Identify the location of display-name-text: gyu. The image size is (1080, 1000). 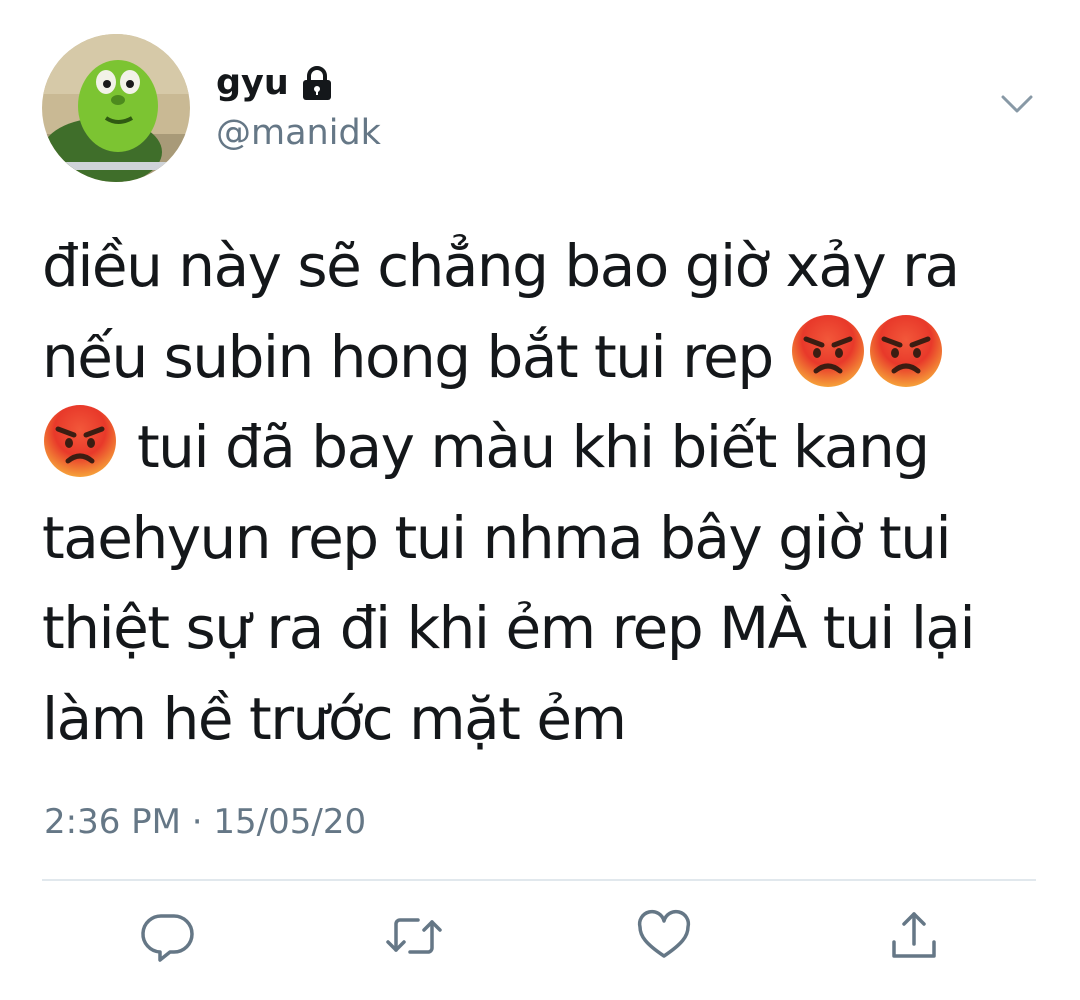
(252, 83).